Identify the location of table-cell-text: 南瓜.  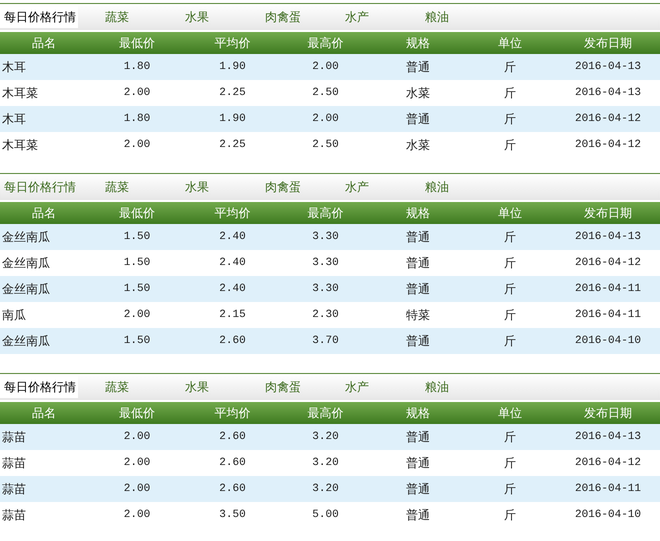
(14, 315).